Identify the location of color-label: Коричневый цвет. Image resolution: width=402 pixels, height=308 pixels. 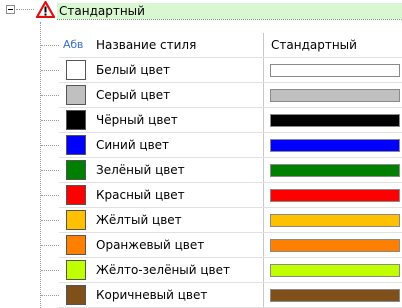
(152, 295).